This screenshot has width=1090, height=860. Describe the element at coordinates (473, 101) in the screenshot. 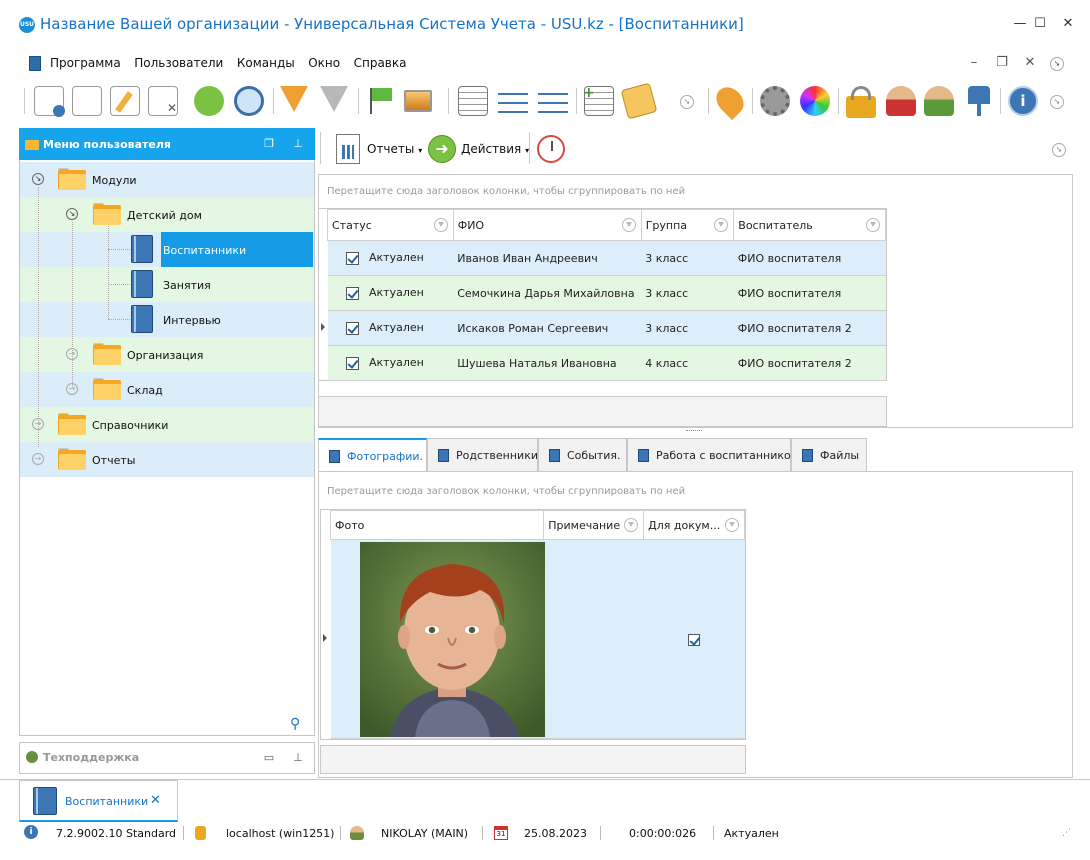

I see `columns-icon` at that location.